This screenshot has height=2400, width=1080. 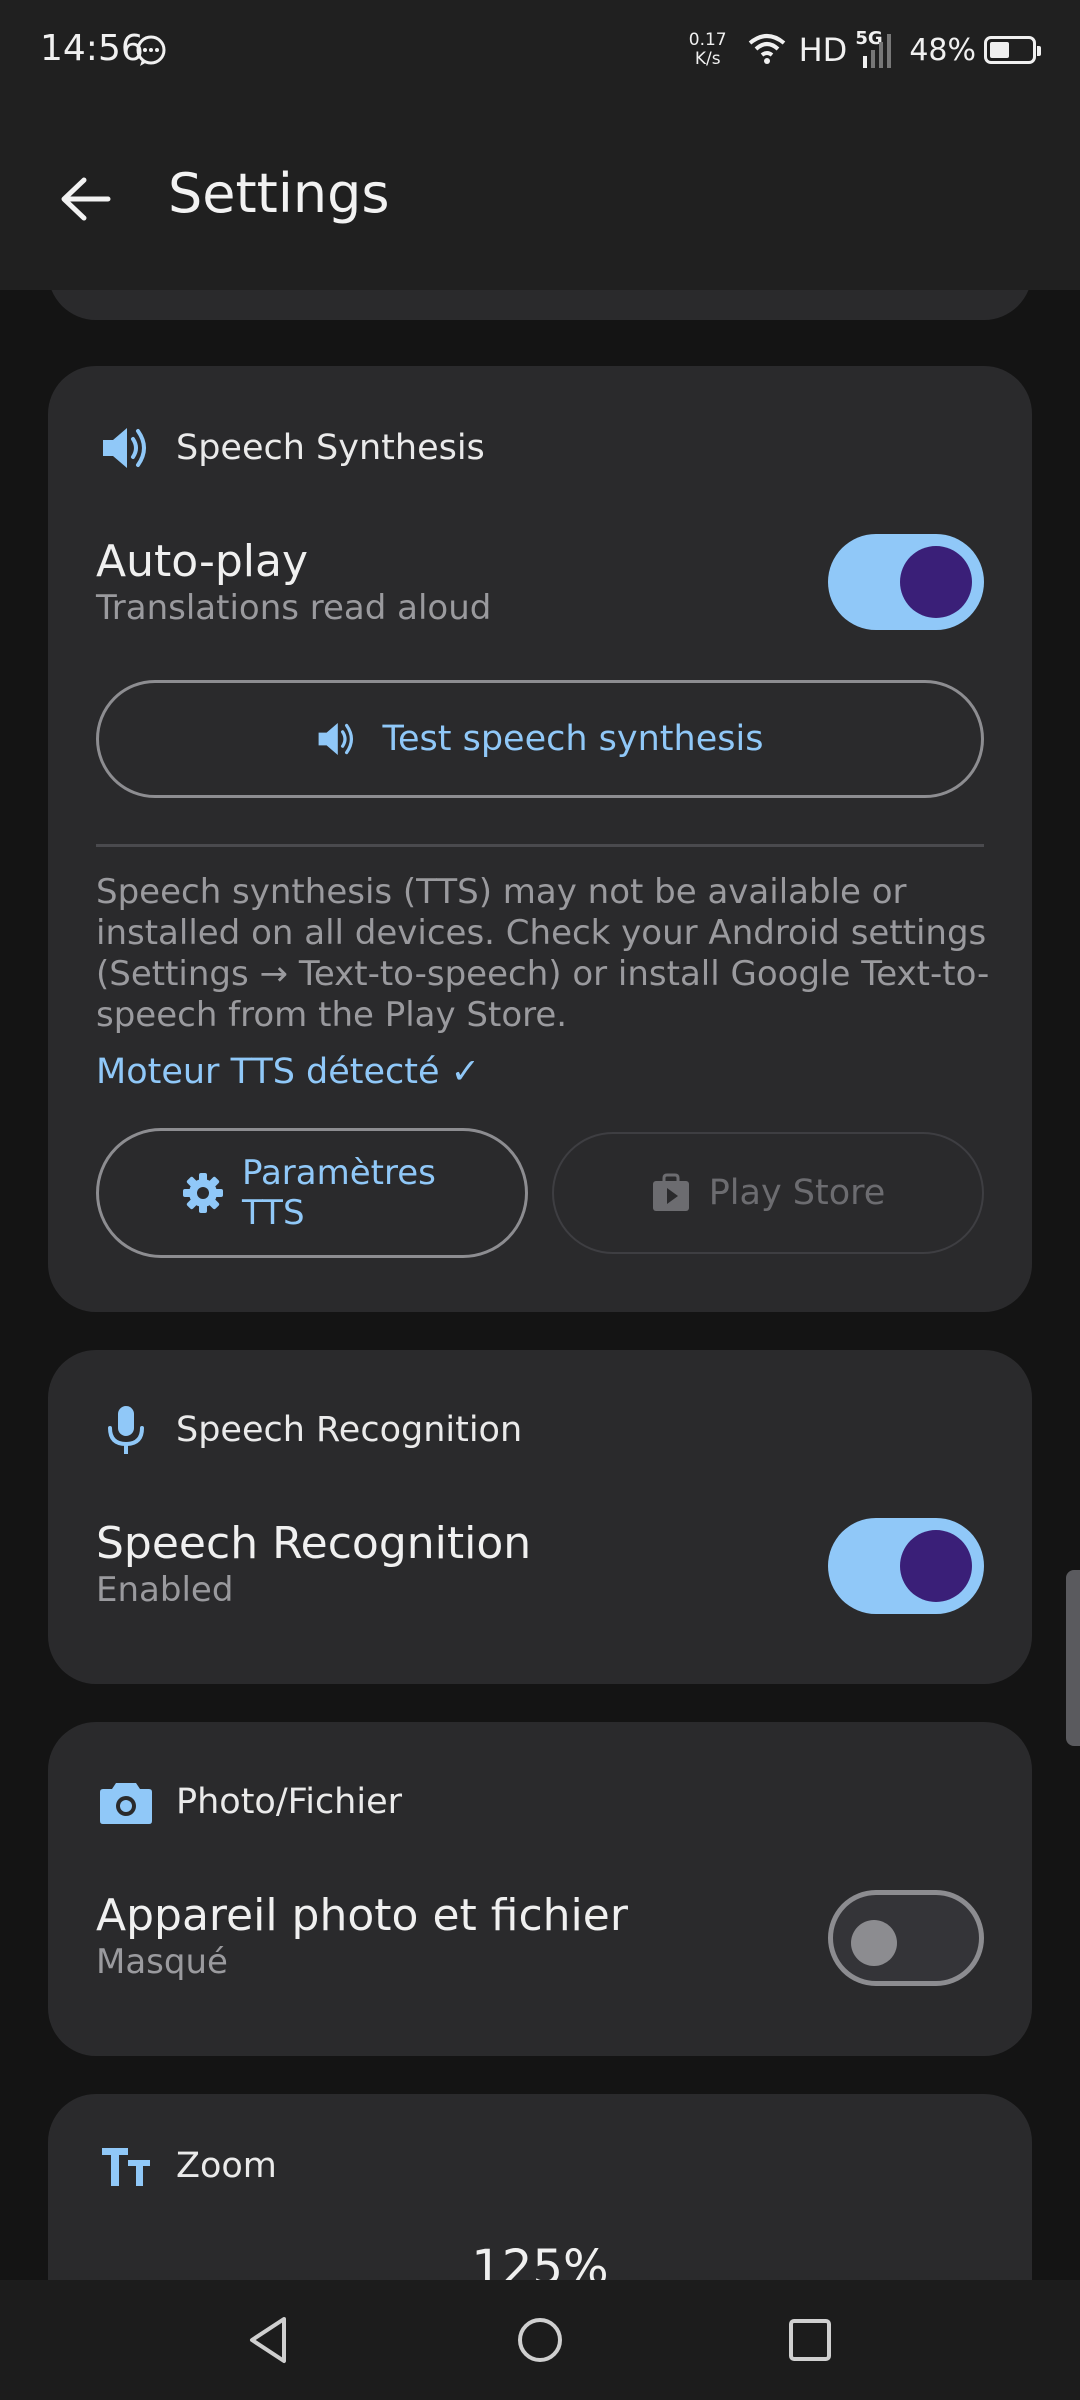 I want to click on network-speed: 0.17 K/s, so click(x=708, y=50).